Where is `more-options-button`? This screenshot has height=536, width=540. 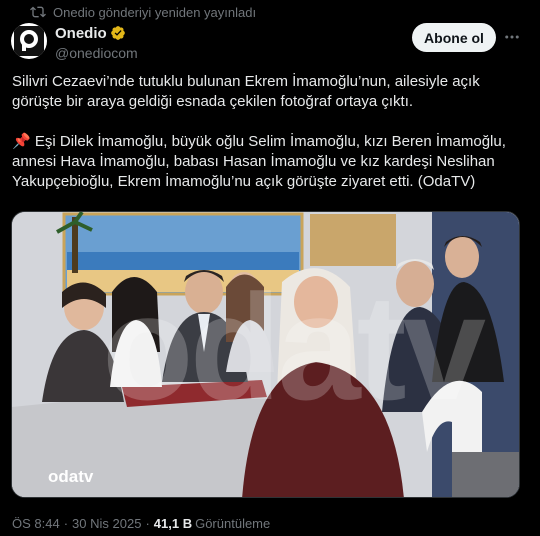 more-options-button is located at coordinates (512, 37).